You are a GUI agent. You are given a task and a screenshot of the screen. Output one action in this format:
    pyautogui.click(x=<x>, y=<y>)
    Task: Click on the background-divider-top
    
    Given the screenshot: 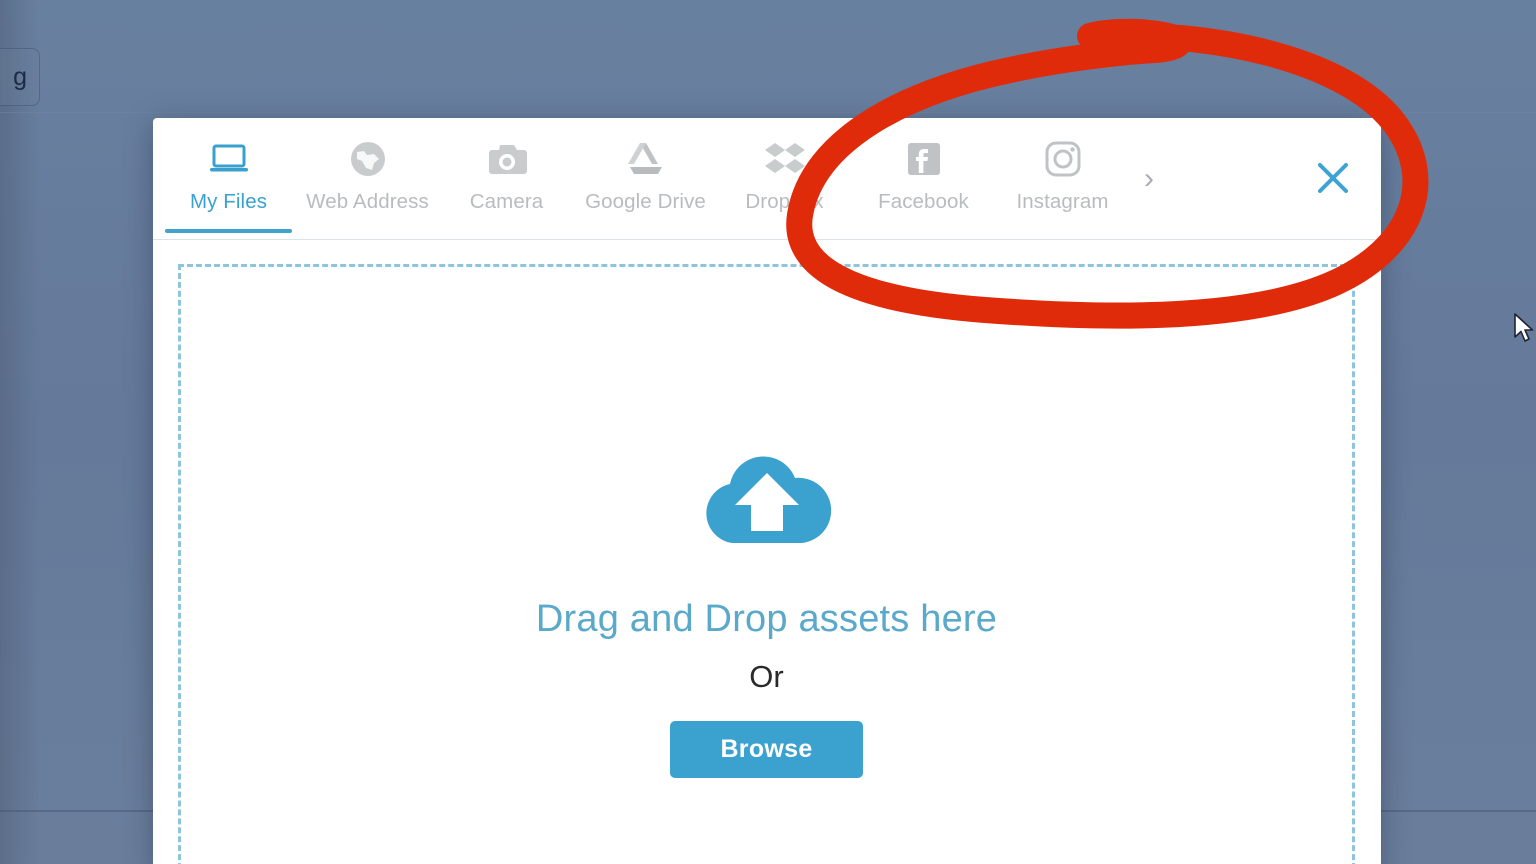 What is the action you would take?
    pyautogui.click(x=768, y=112)
    